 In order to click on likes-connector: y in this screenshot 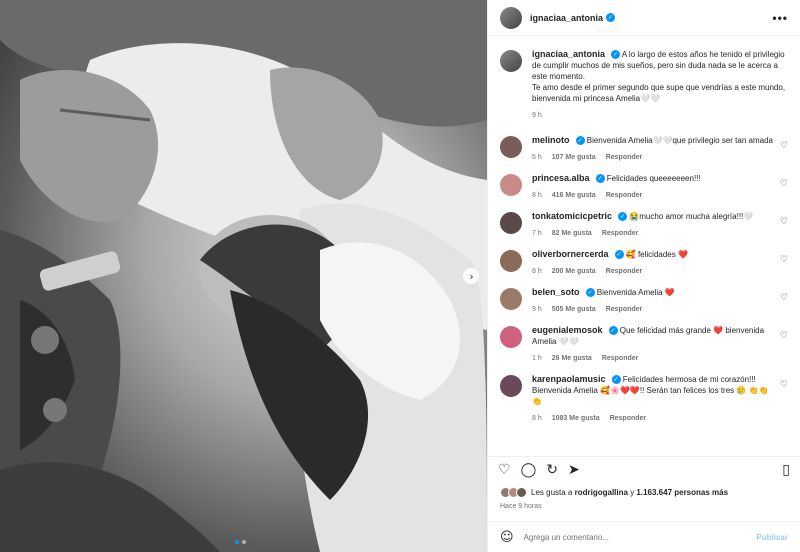, I will do `click(632, 492)`.